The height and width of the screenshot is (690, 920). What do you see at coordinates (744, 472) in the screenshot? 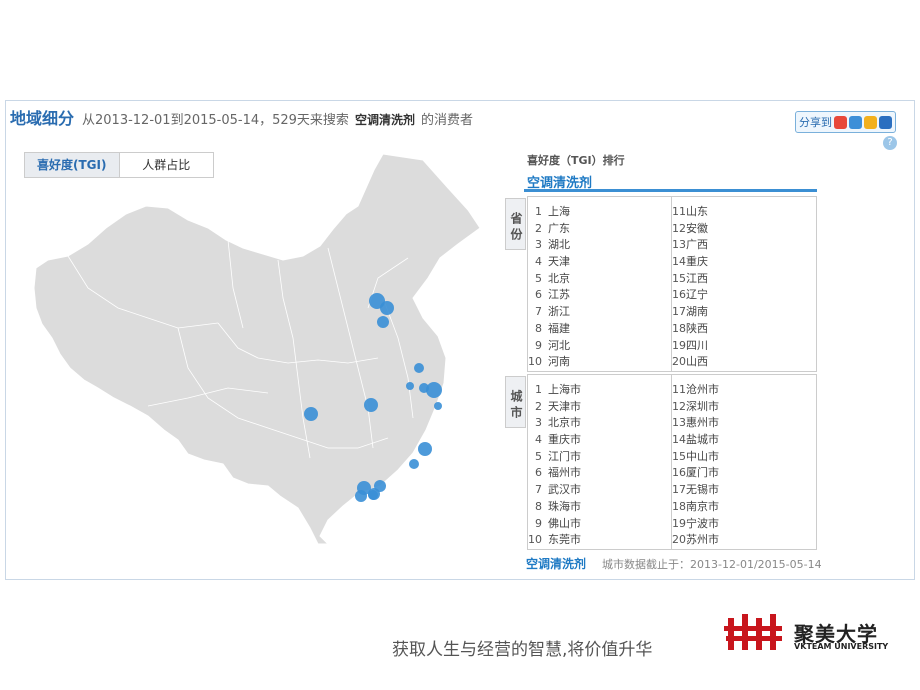
I see `ranking-row: 16厦门市` at bounding box center [744, 472].